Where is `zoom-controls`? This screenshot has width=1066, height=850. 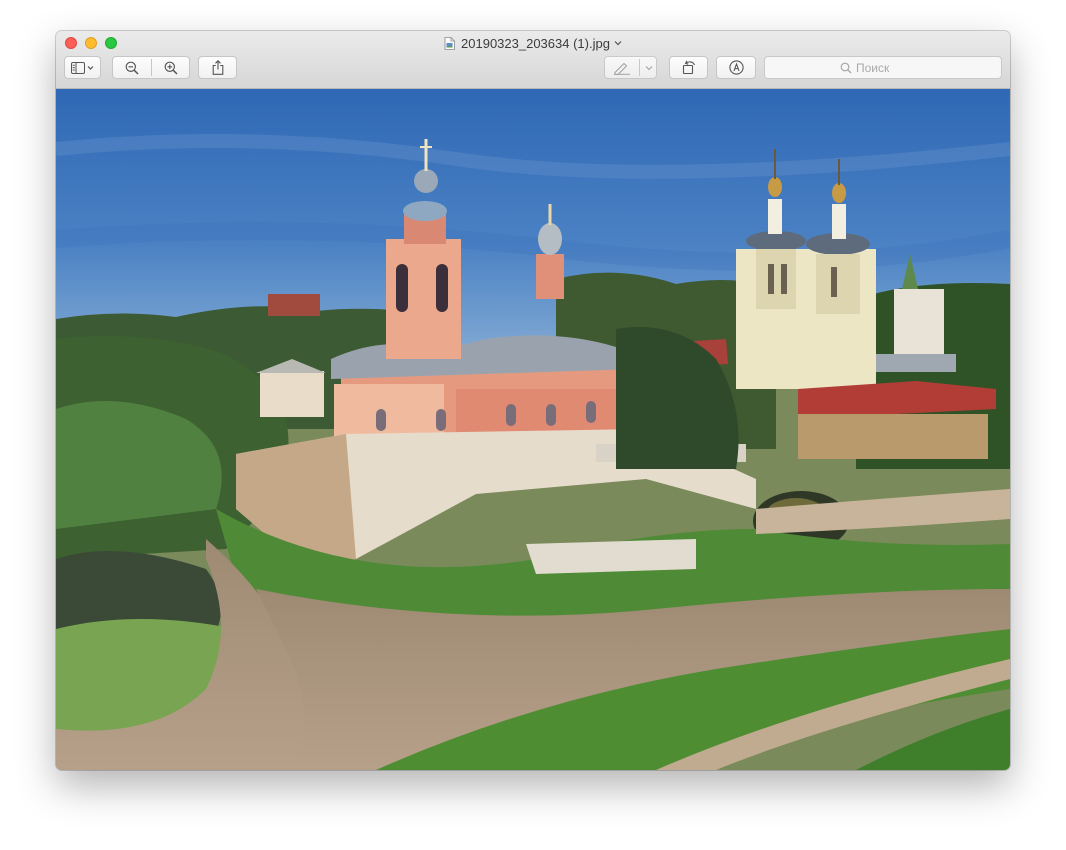
zoom-controls is located at coordinates (151, 67).